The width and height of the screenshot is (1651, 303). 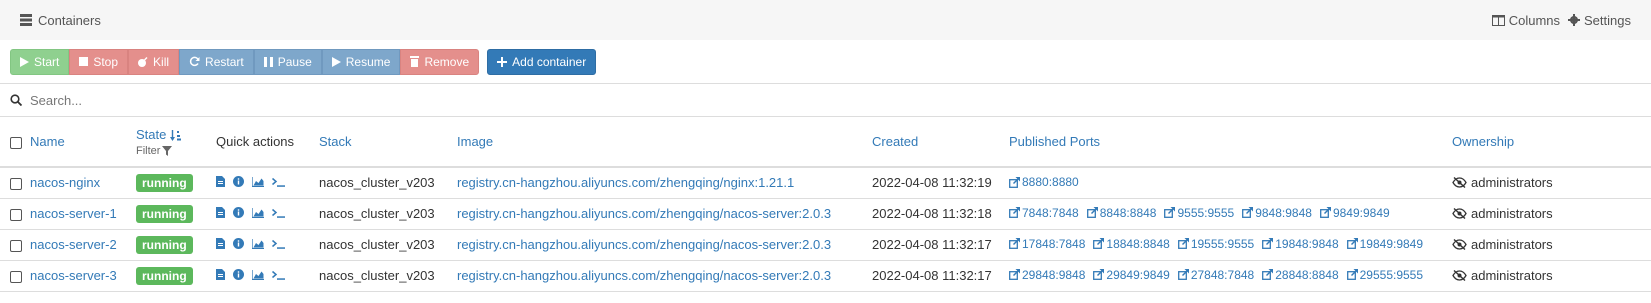 I want to click on settings-button: Settings, so click(x=1599, y=20).